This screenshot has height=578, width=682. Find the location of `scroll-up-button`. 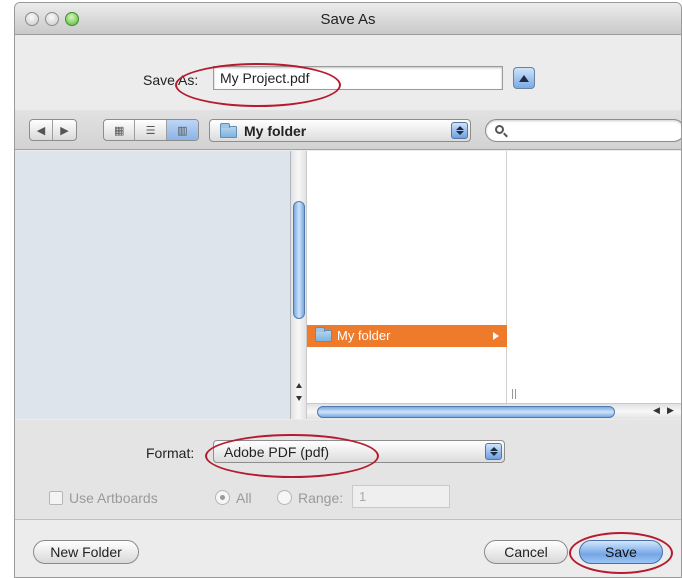

scroll-up-button is located at coordinates (299, 385).